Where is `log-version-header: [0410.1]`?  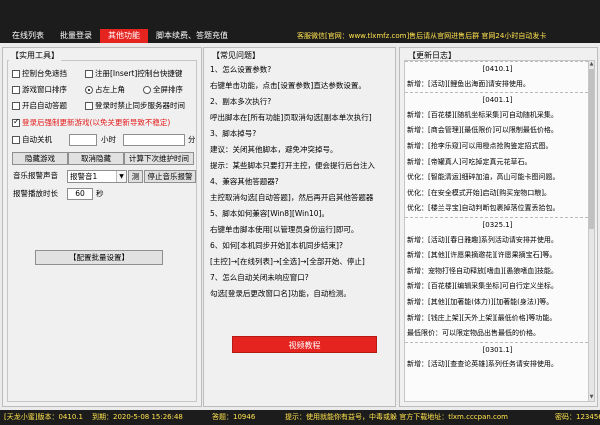 log-version-header: [0410.1] is located at coordinates (496, 69).